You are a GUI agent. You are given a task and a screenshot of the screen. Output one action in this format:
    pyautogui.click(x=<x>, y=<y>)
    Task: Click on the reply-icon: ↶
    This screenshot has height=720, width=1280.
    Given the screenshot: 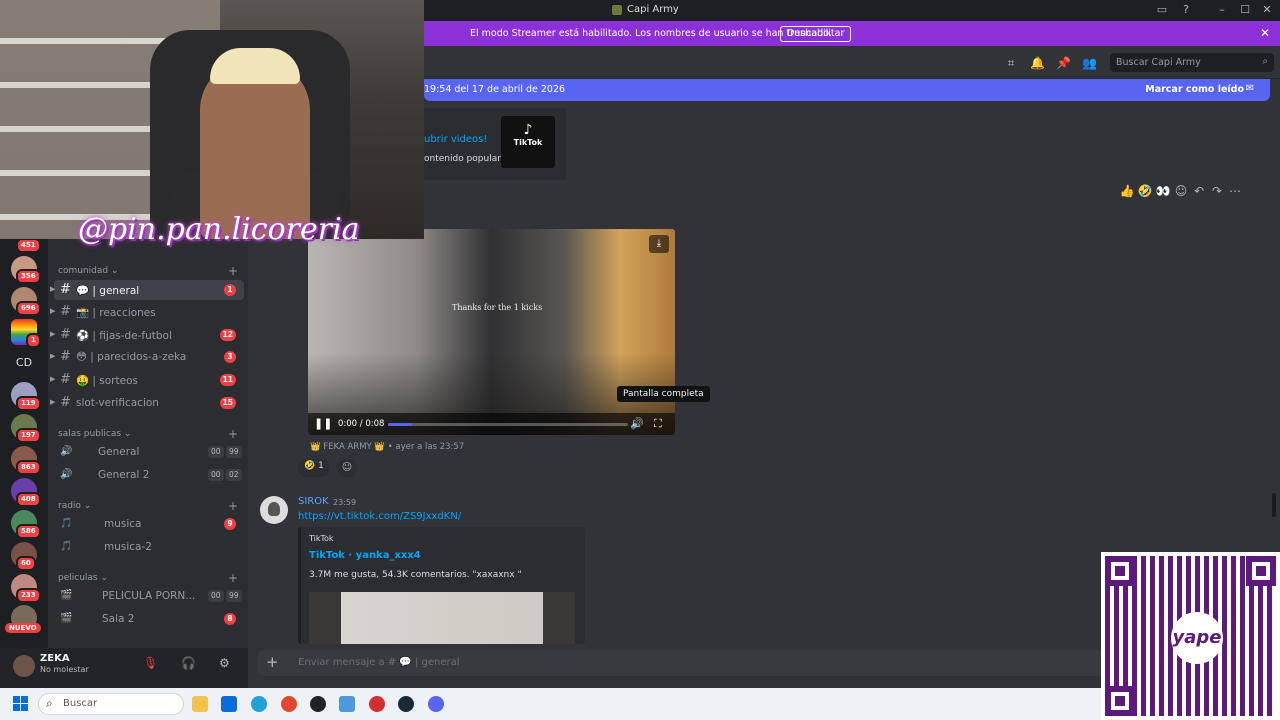 What is the action you would take?
    pyautogui.click(x=1199, y=191)
    